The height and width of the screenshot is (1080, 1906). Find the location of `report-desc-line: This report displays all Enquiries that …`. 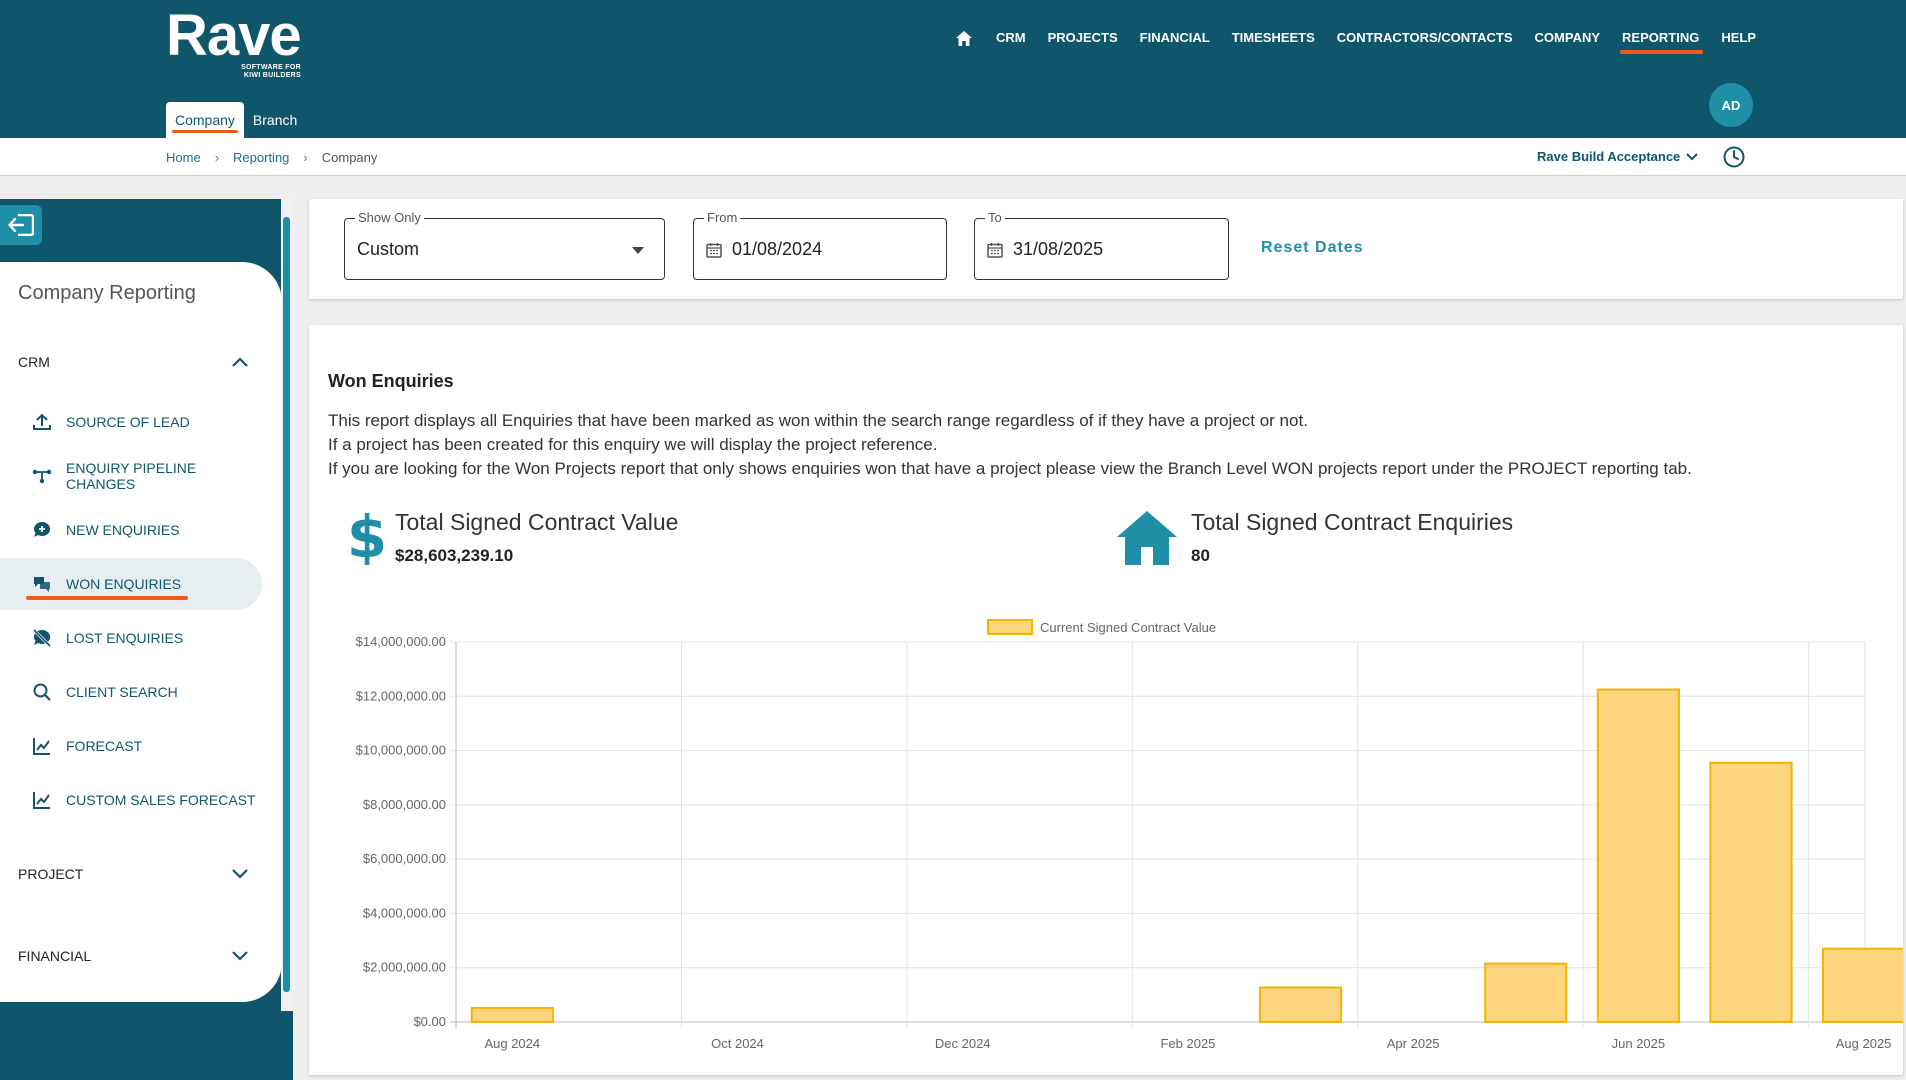

report-desc-line: This report displays all Enquiries that … is located at coordinates (818, 420).